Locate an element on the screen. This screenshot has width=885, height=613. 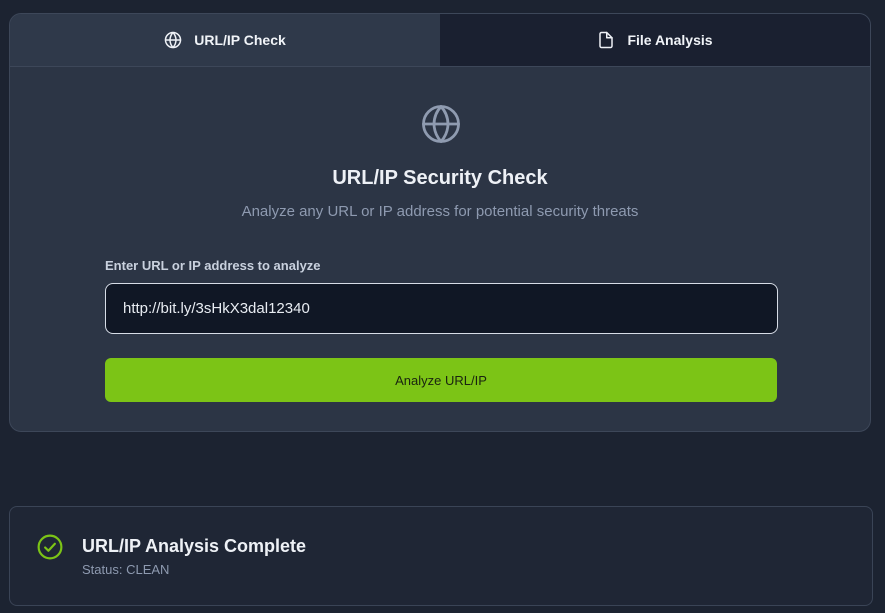
result-title: URL/IP Analysis Complete is located at coordinates (194, 546).